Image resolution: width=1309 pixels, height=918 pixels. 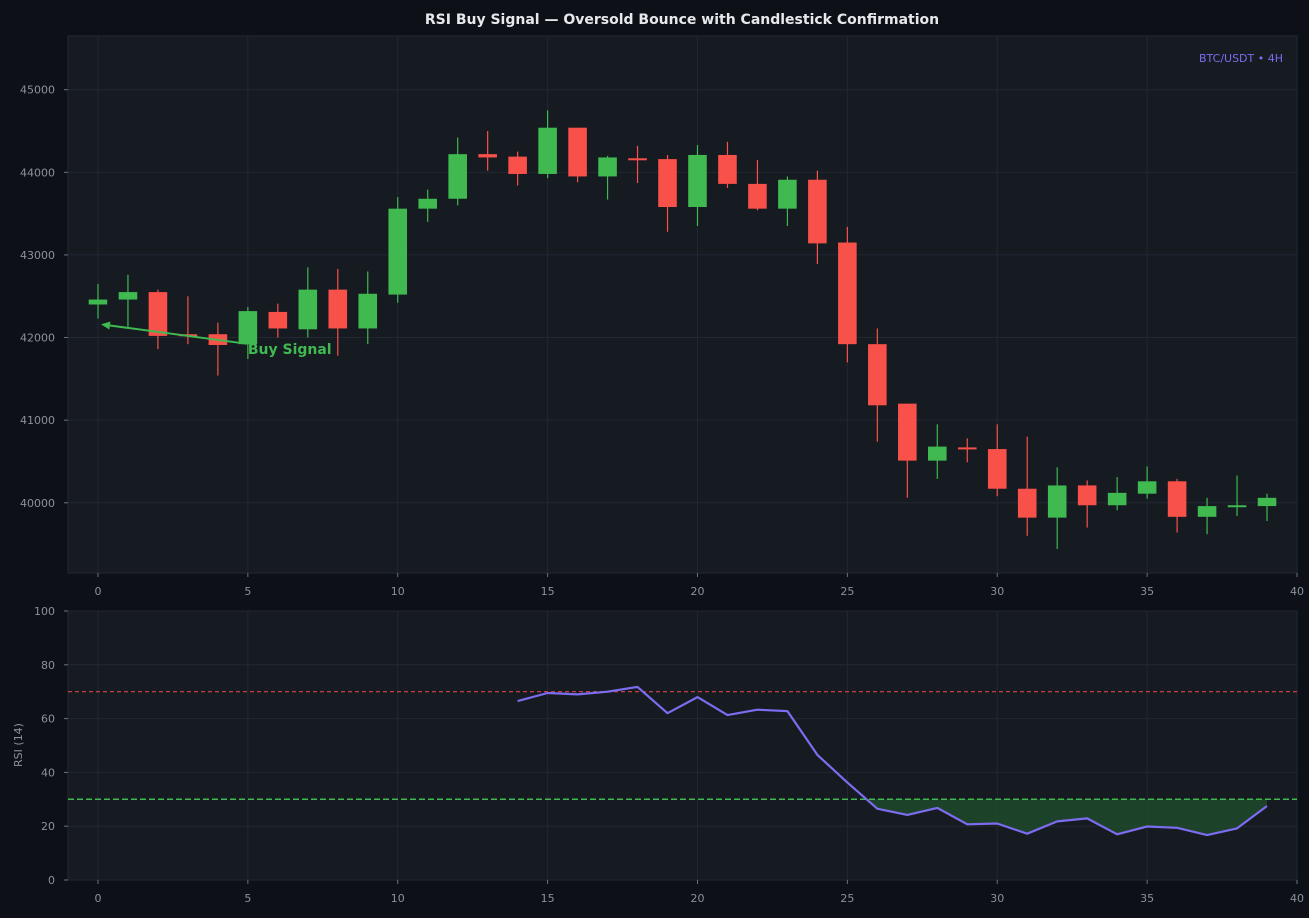 I want to click on price-x-tick-label: 5, so click(x=247, y=591).